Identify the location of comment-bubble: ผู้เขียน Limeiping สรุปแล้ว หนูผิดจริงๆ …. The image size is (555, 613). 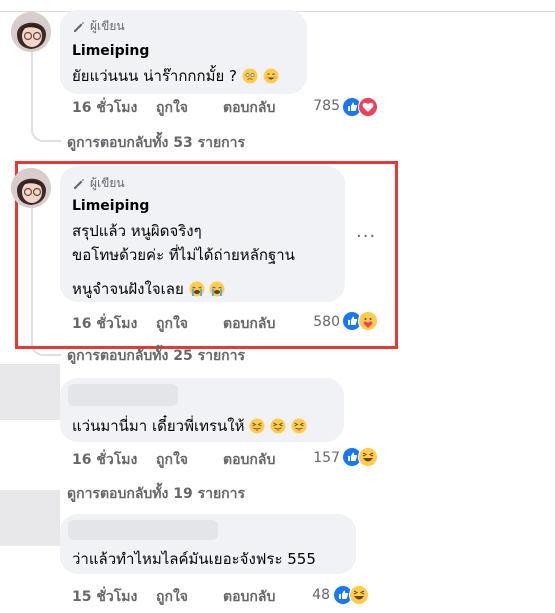
(202, 234).